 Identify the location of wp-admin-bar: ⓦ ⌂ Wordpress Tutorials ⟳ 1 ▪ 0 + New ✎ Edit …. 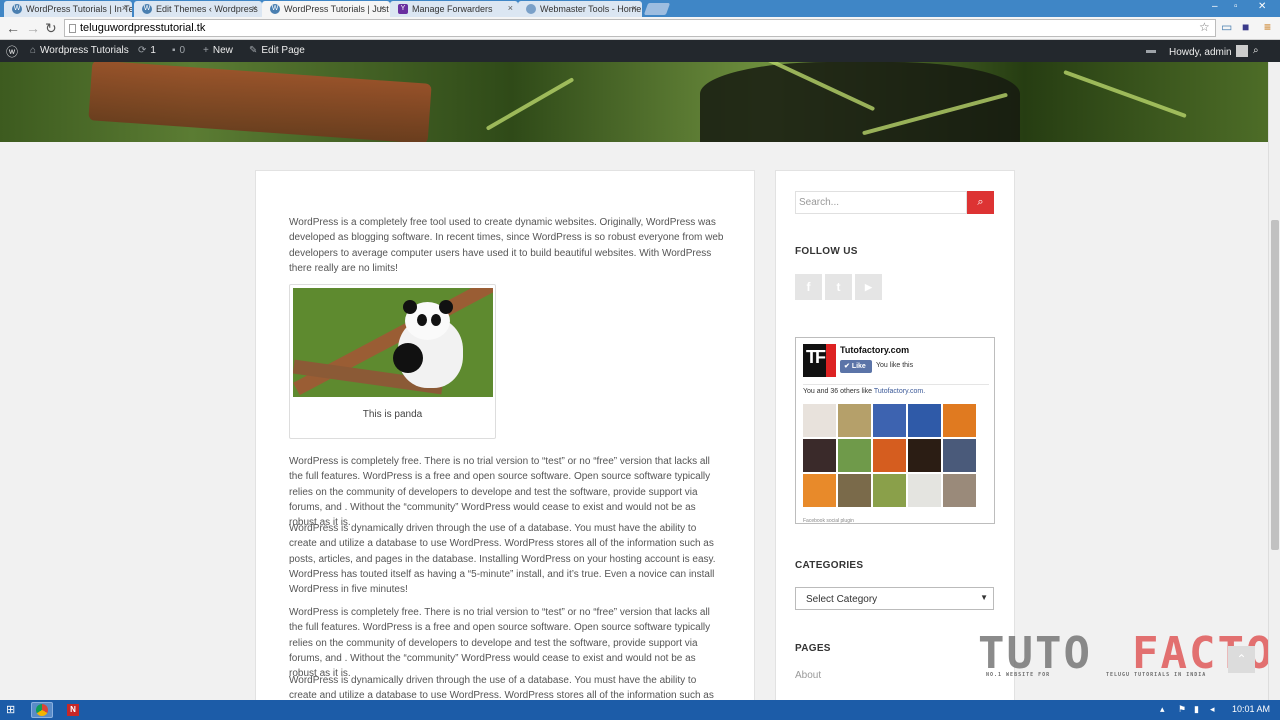
(640, 51).